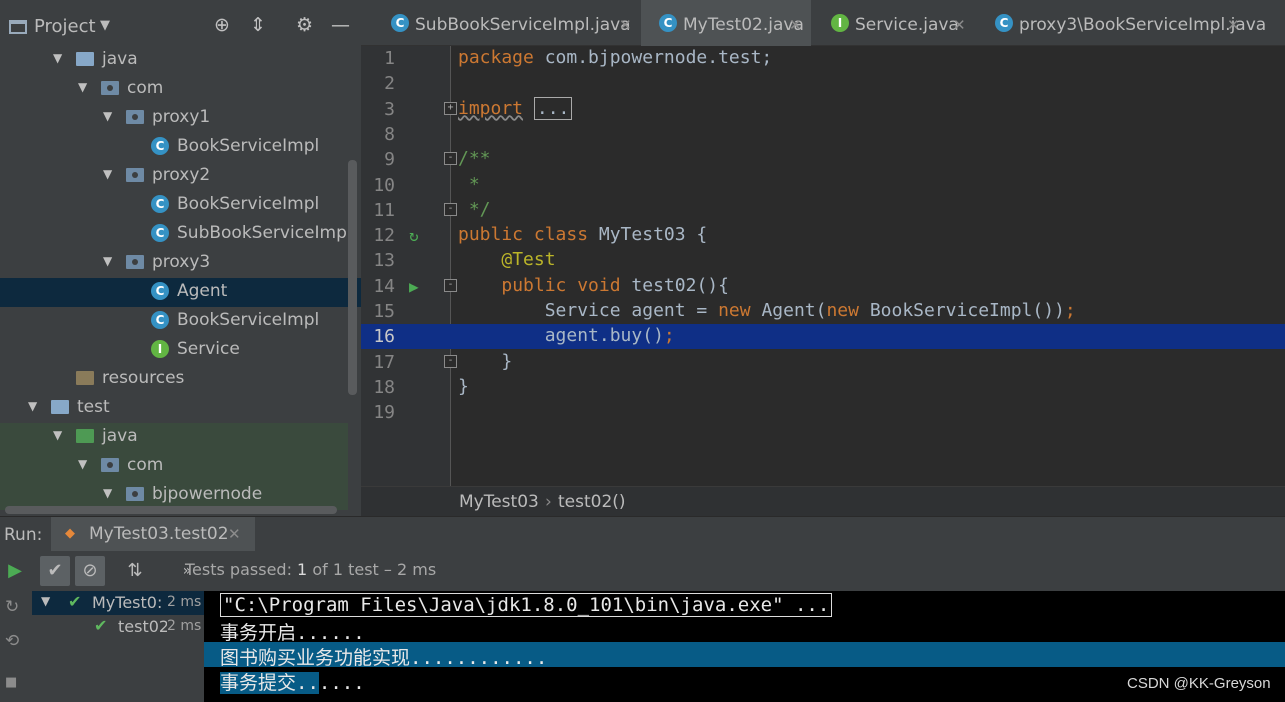 The image size is (1285, 702). What do you see at coordinates (90, 571) in the screenshot?
I see `show-ignored-icon: ⊘` at bounding box center [90, 571].